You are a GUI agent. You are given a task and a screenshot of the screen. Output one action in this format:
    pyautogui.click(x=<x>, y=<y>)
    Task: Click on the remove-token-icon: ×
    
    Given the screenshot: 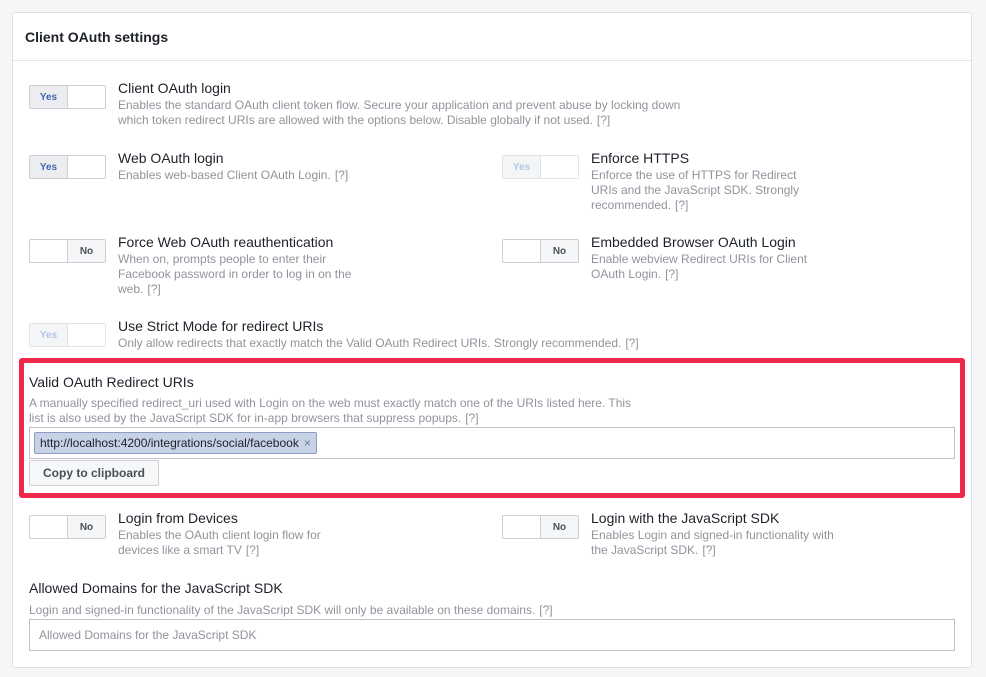 What is the action you would take?
    pyautogui.click(x=307, y=443)
    